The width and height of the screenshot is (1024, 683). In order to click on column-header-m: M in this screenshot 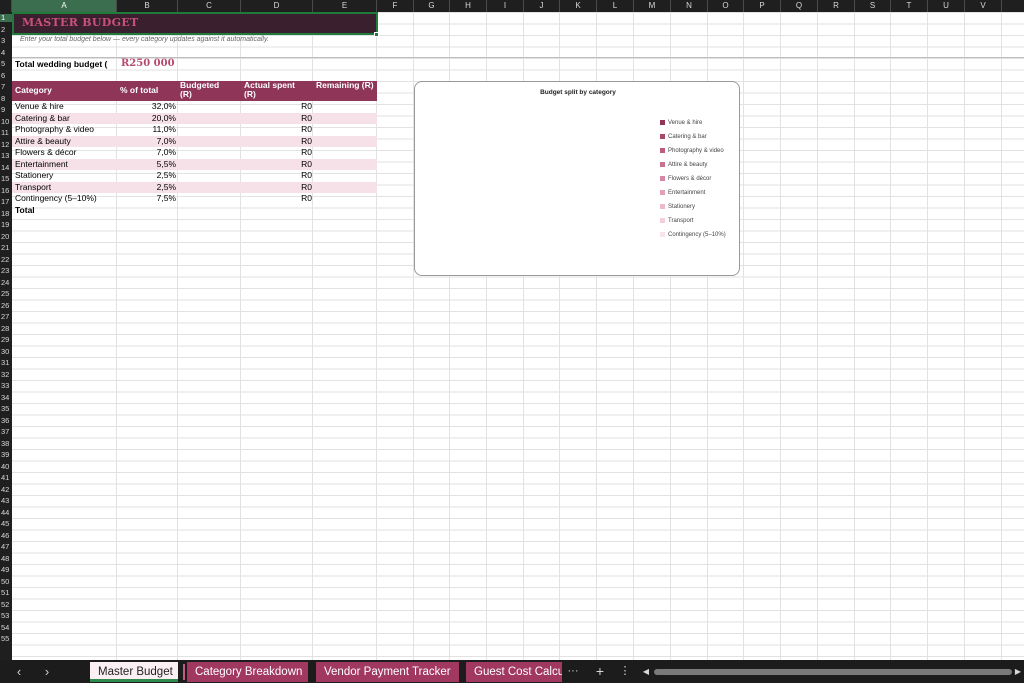, I will do `click(652, 6)`.